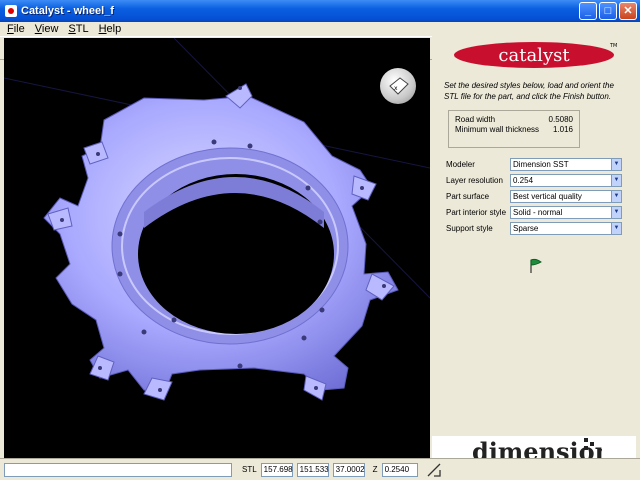 The width and height of the screenshot is (640, 480). What do you see at coordinates (320, 11) in the screenshot?
I see `title-bar: Catalyst - wheel_f _ □ ✕` at bounding box center [320, 11].